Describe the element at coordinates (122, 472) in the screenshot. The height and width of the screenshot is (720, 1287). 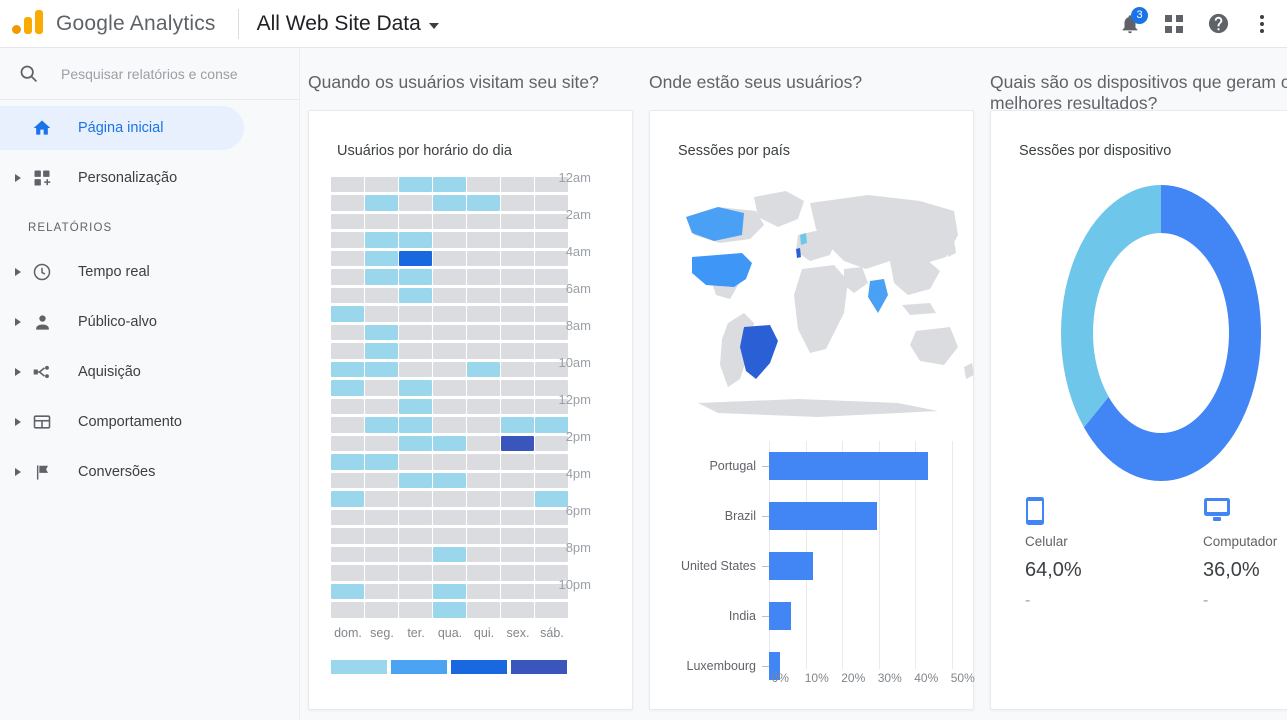
I see `sidebar-item-conversoes: Conversões` at that location.